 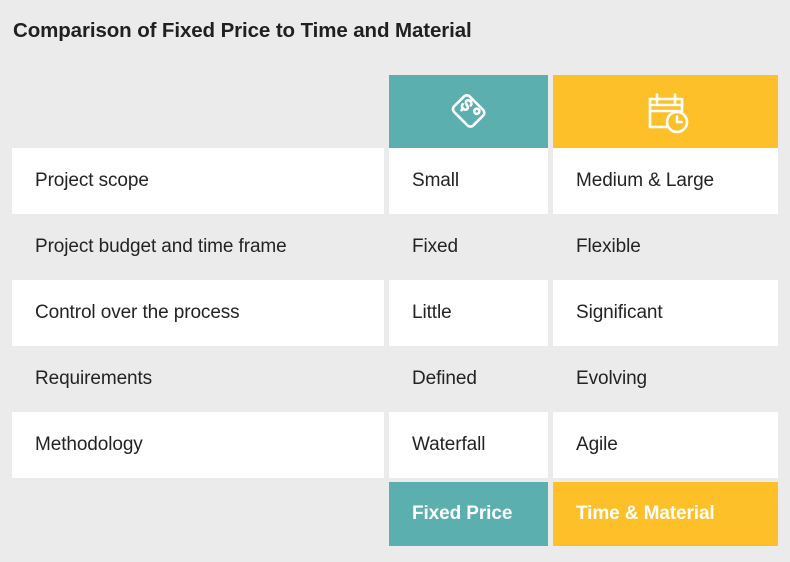 I want to click on cell-criterion: Control over the process, so click(x=198, y=313).